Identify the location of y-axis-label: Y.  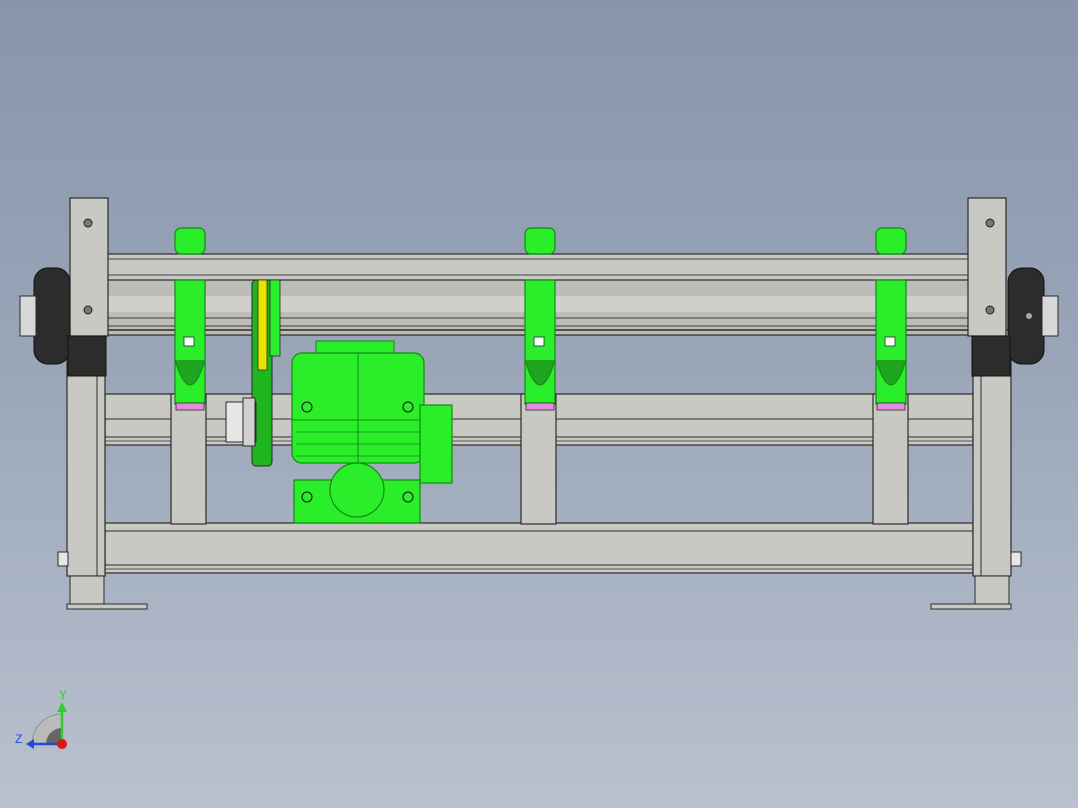
(63, 695).